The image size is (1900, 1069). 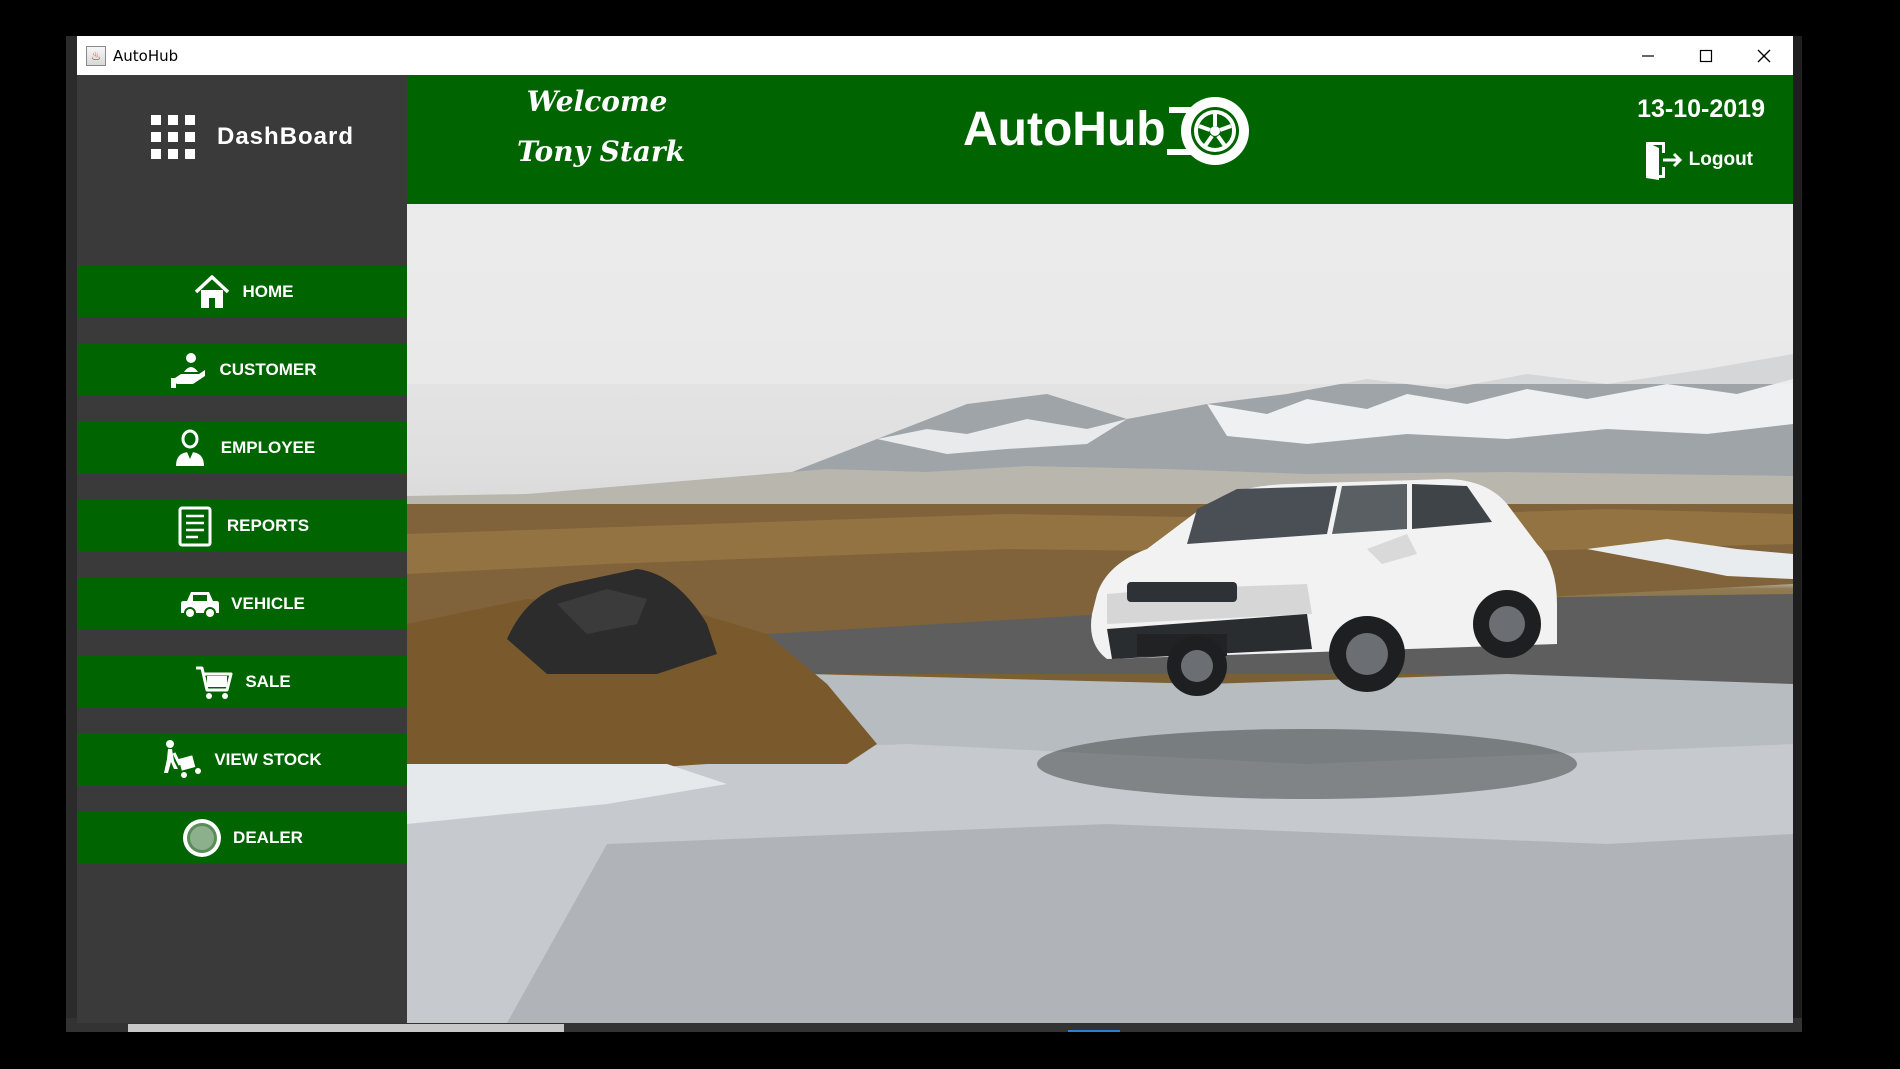 I want to click on employee-icon, so click(x=190, y=448).